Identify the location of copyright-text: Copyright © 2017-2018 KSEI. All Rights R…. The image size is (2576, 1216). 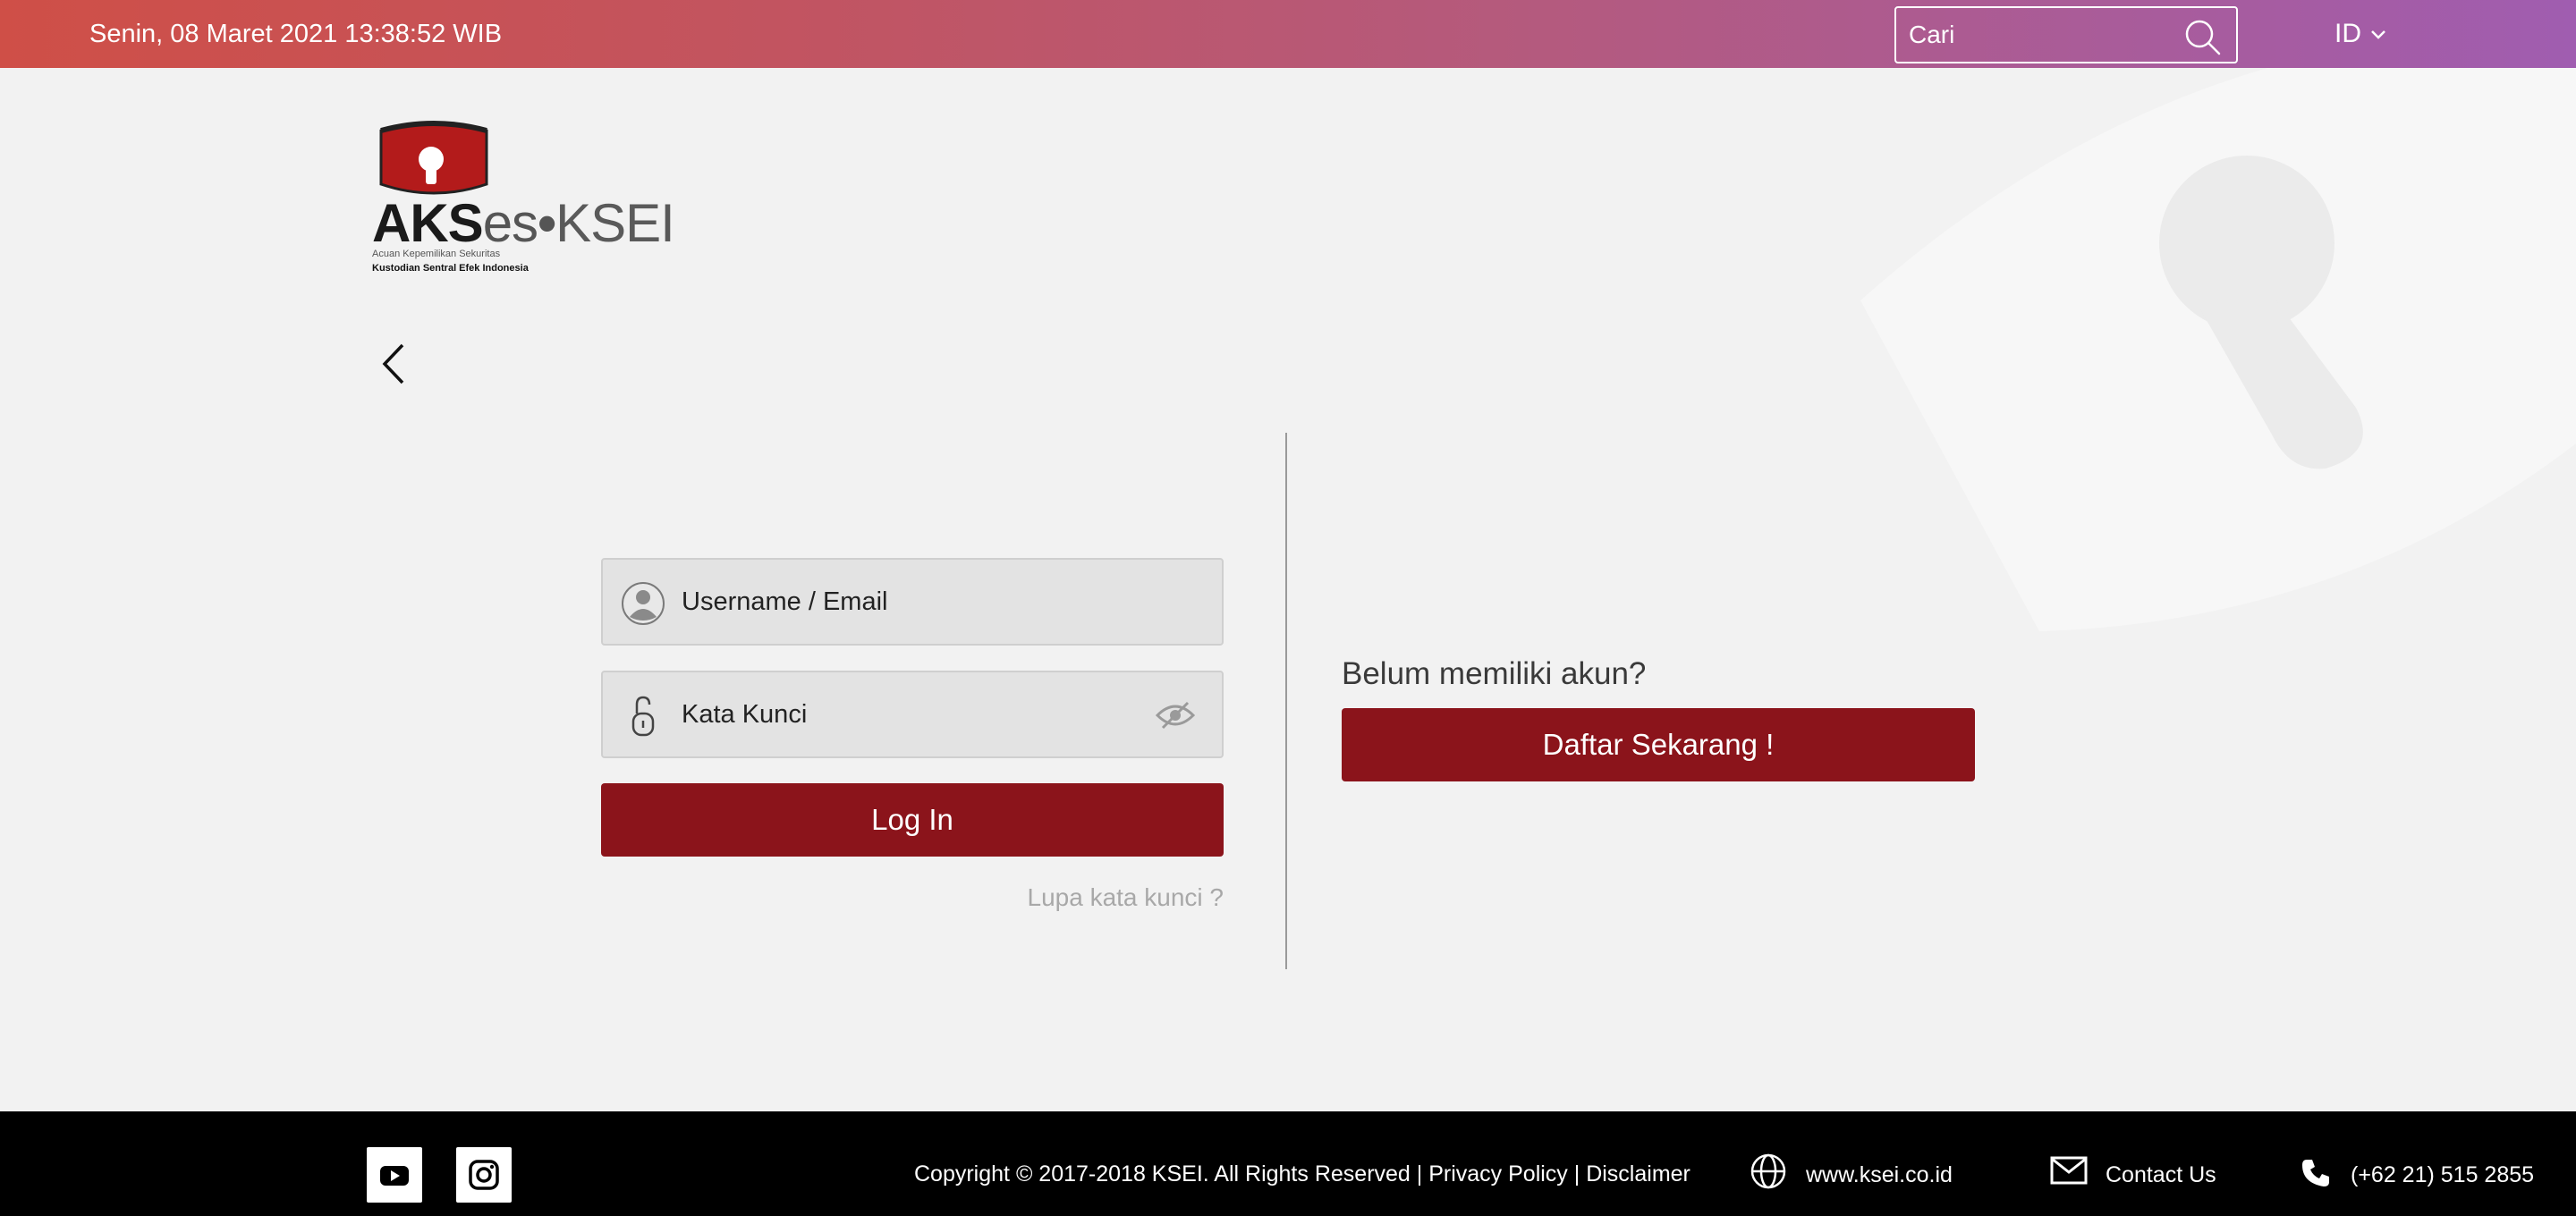
(1302, 1163).